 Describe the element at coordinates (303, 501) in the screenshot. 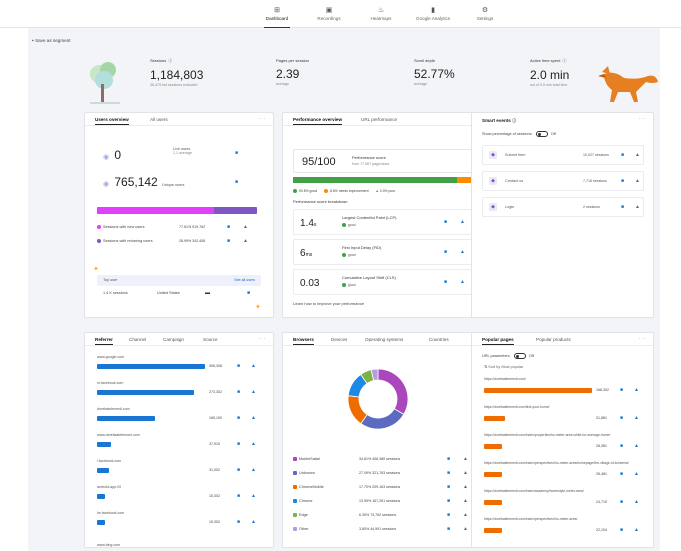

I see `browser-row: Chrome` at that location.